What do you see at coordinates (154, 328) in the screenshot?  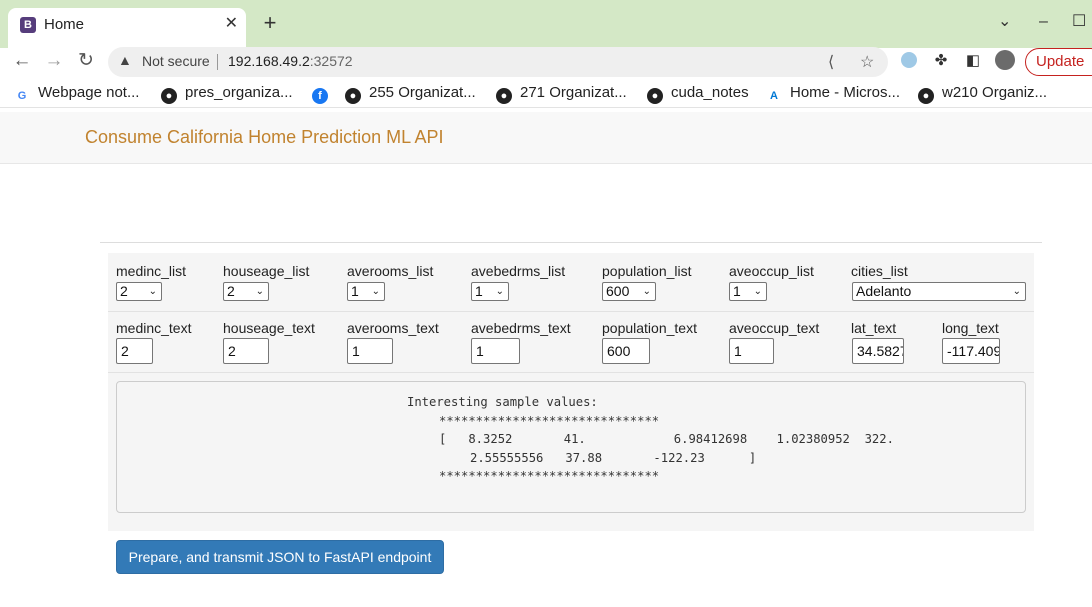 I see `medinc-text-label: medinc_text` at bounding box center [154, 328].